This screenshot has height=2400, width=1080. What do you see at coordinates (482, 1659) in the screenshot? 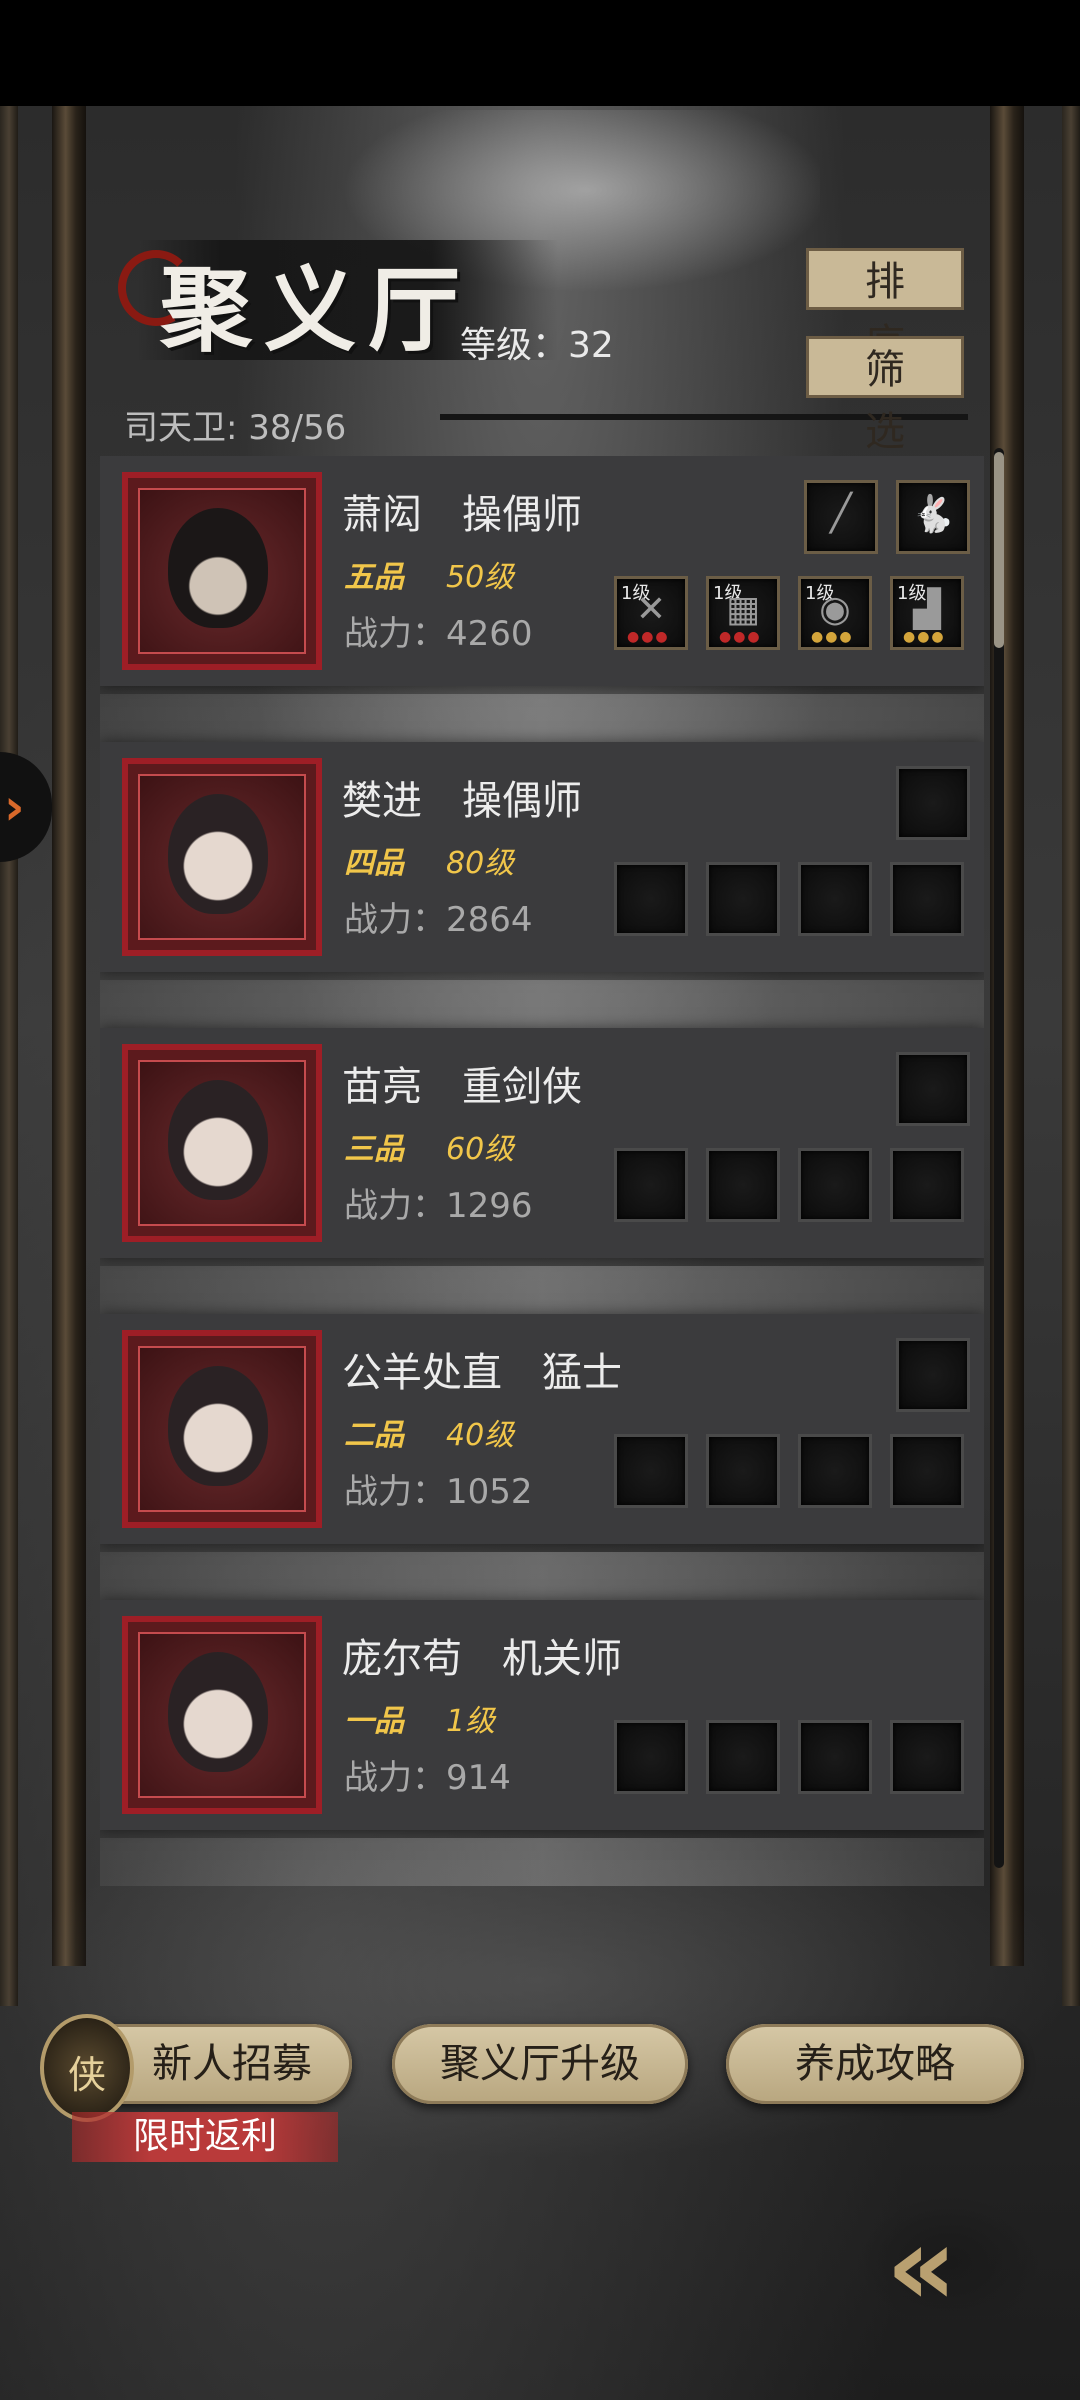
I see `hero-name: 庞尔苟 机关师` at bounding box center [482, 1659].